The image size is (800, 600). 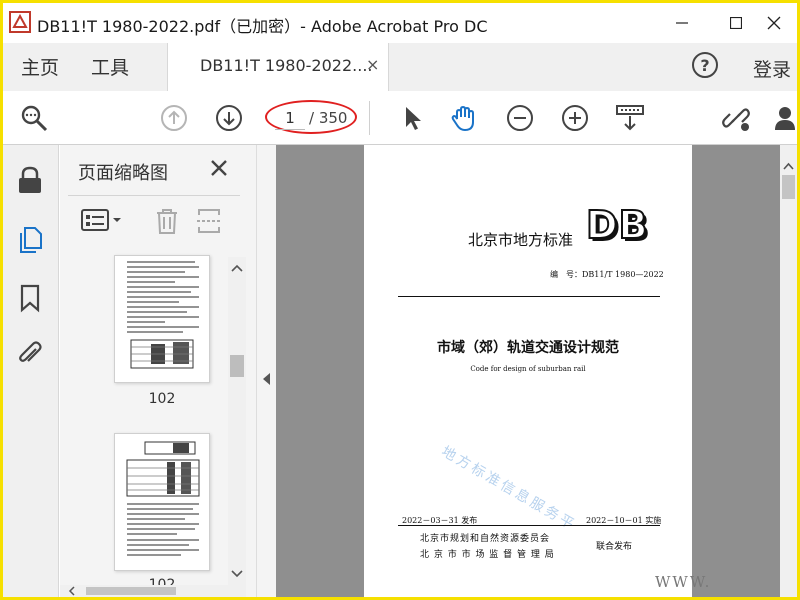 What do you see at coordinates (683, 582) in the screenshot?
I see `site-watermark: WWW.` at bounding box center [683, 582].